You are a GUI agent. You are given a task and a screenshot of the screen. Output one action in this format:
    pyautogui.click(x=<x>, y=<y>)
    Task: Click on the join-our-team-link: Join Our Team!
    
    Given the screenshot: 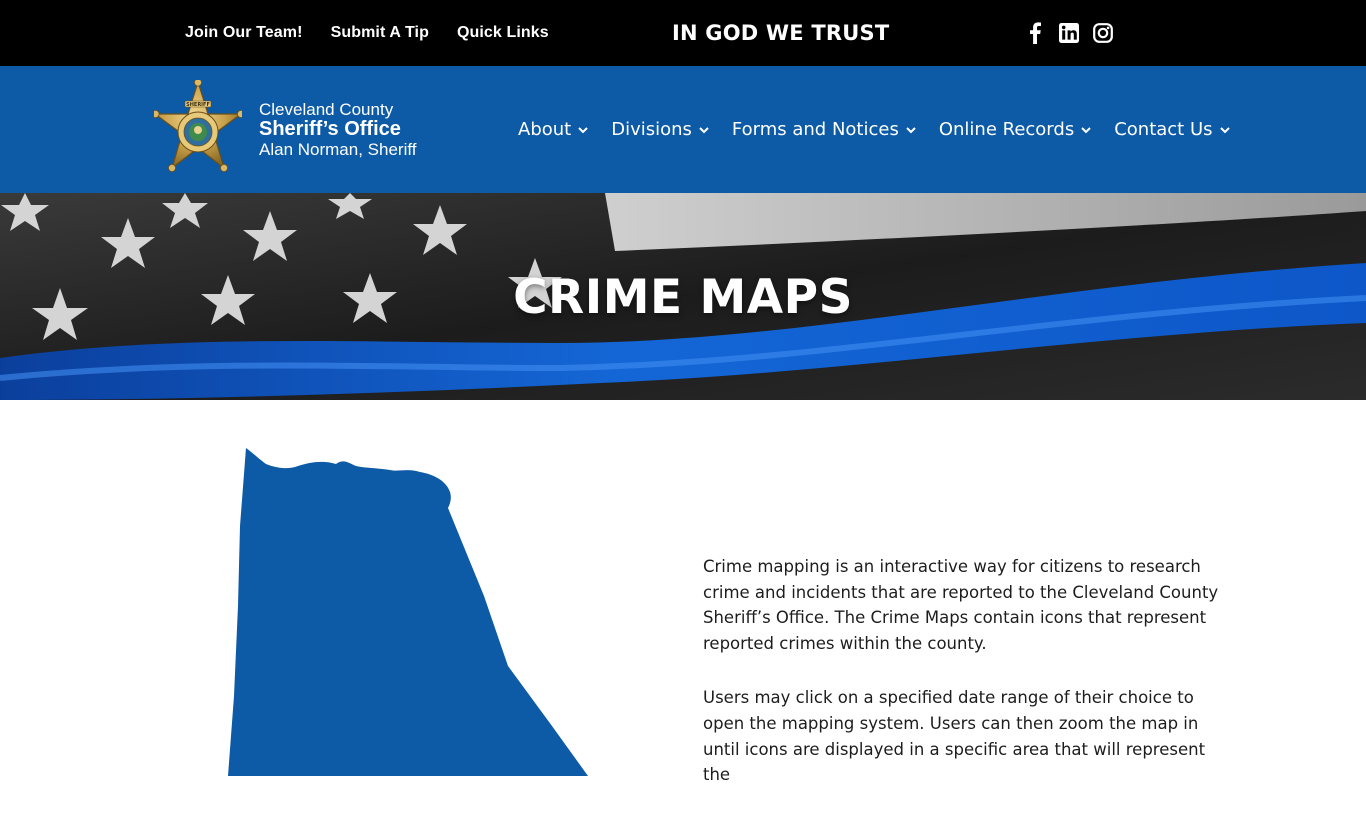 What is the action you would take?
    pyautogui.click(x=244, y=33)
    